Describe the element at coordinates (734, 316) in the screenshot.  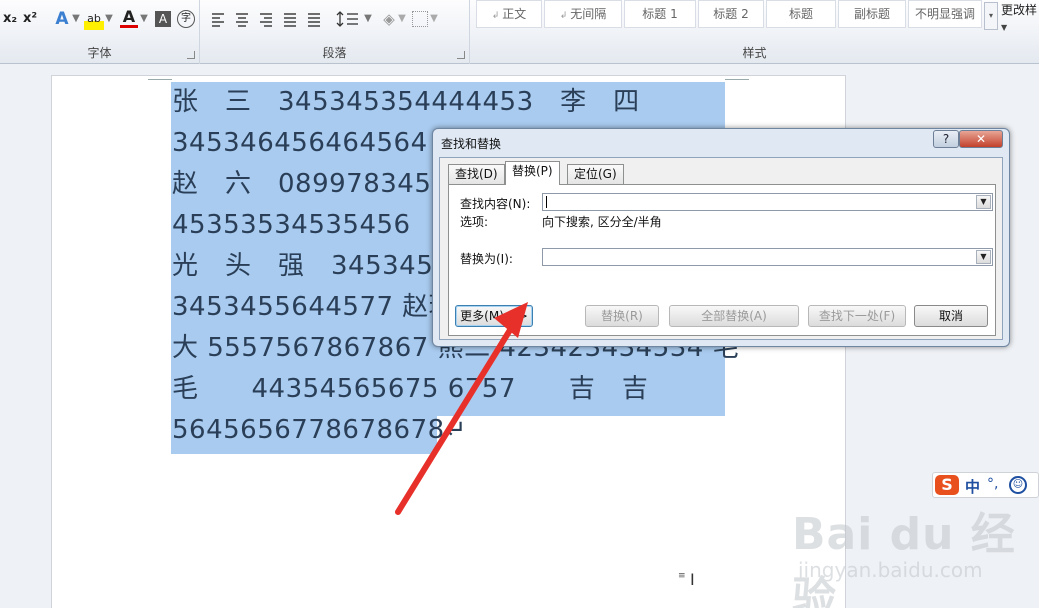
I see `replace-all-button: 全部替换(A)` at that location.